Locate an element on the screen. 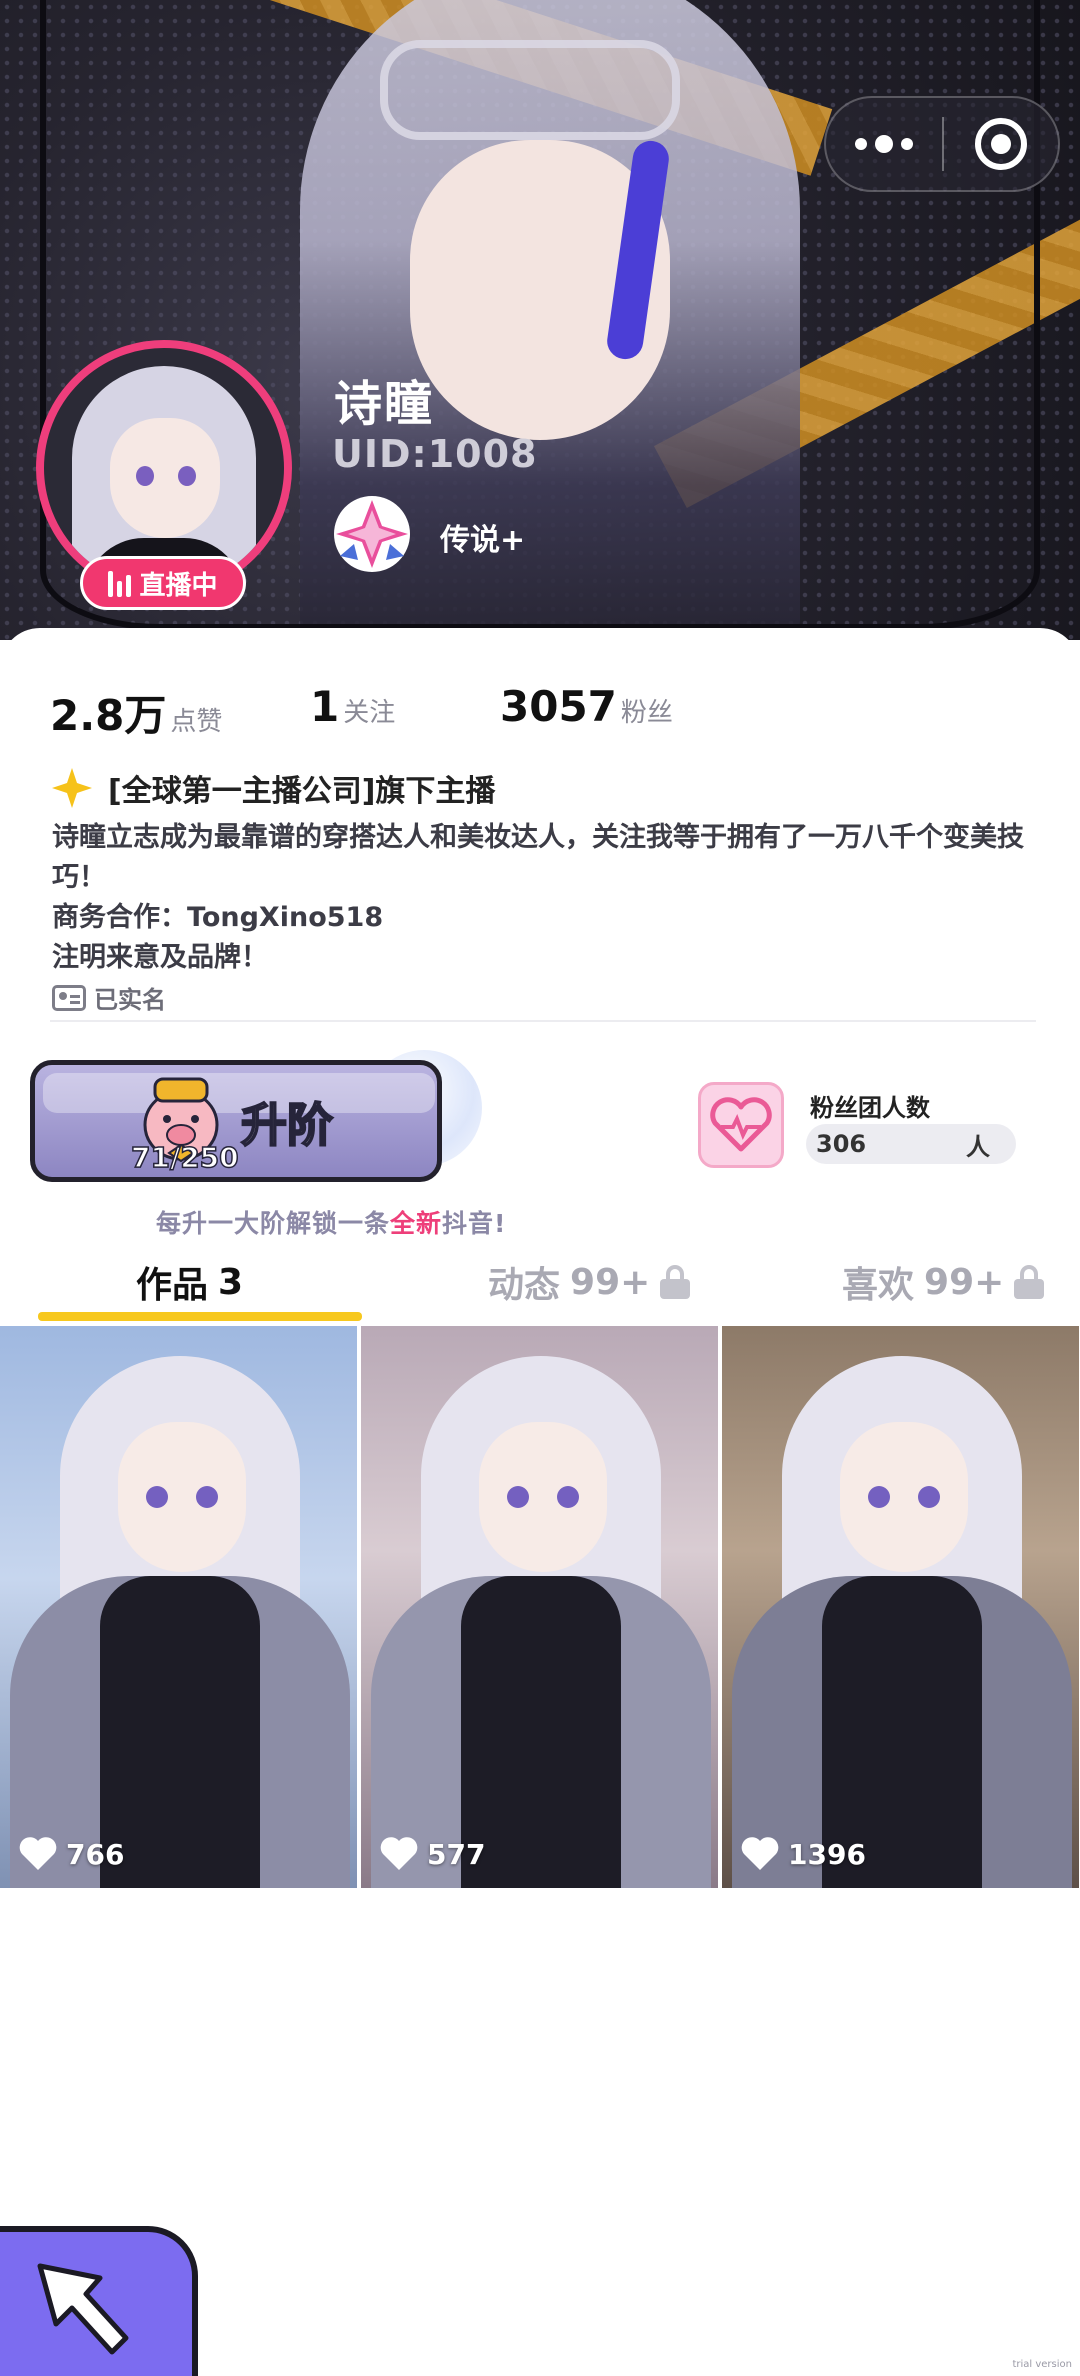 This screenshot has height=2376, width=1080. tagline: [全球第一主播公司]旗下主播 is located at coordinates (272, 788).